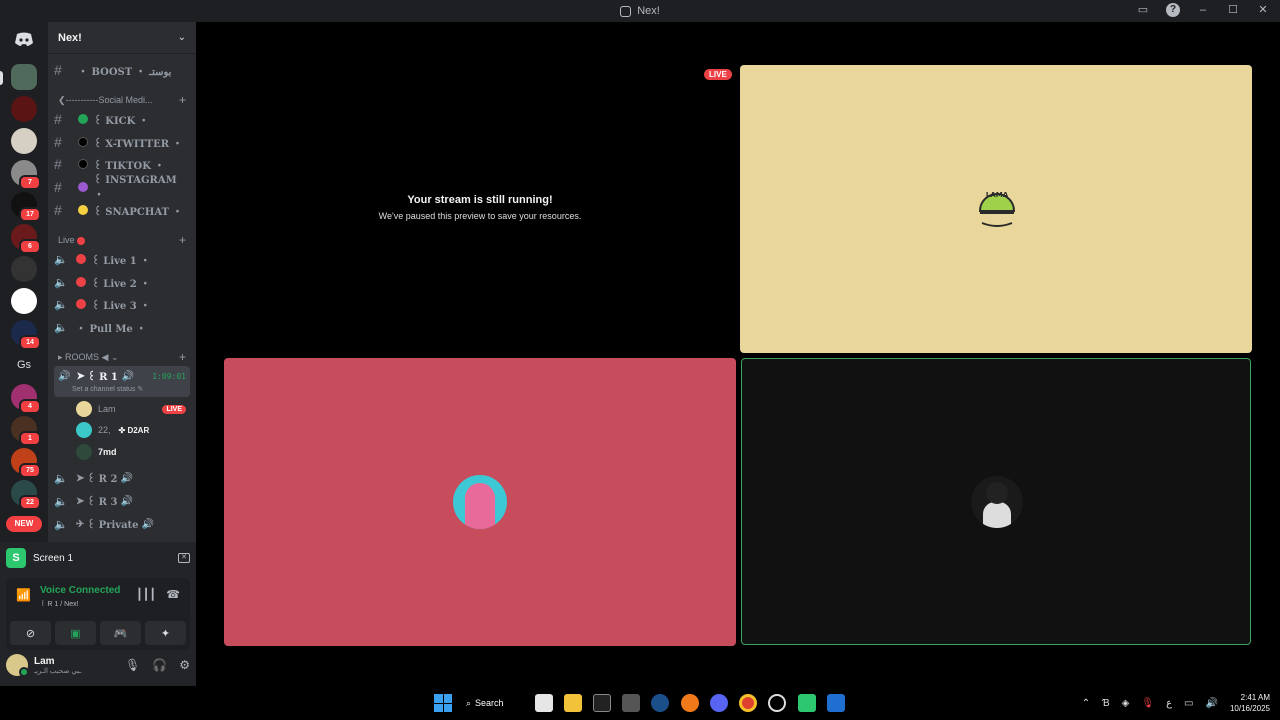 The height and width of the screenshot is (720, 1280). Describe the element at coordinates (81, 304) in the screenshot. I see `red-dot-icon` at that location.